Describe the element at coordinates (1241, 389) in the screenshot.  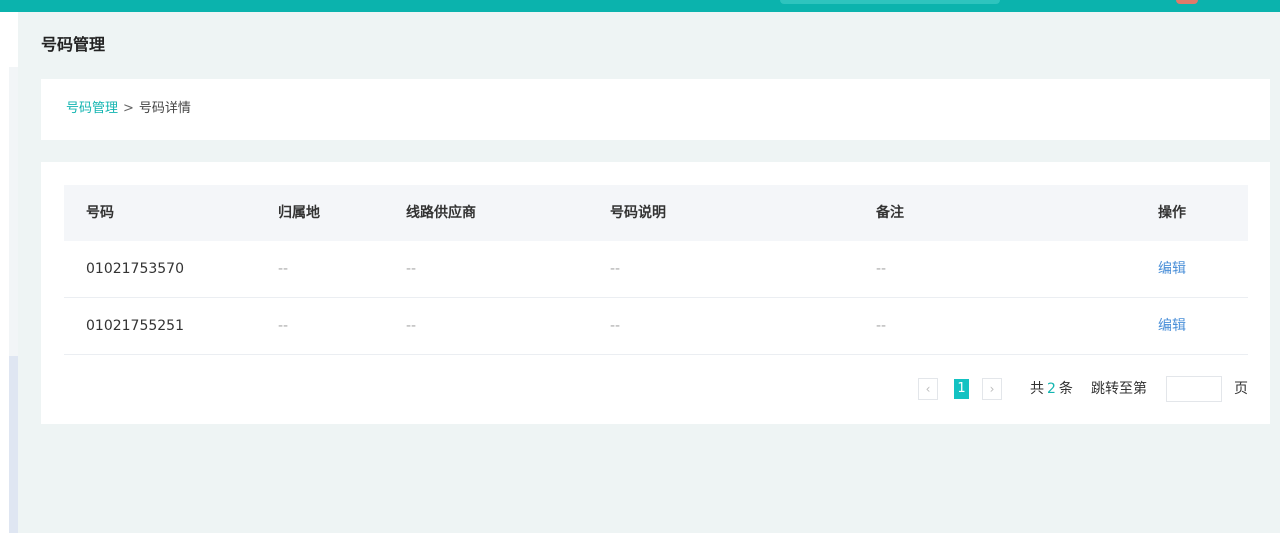
I see `pagination-page-unit: 页` at that location.